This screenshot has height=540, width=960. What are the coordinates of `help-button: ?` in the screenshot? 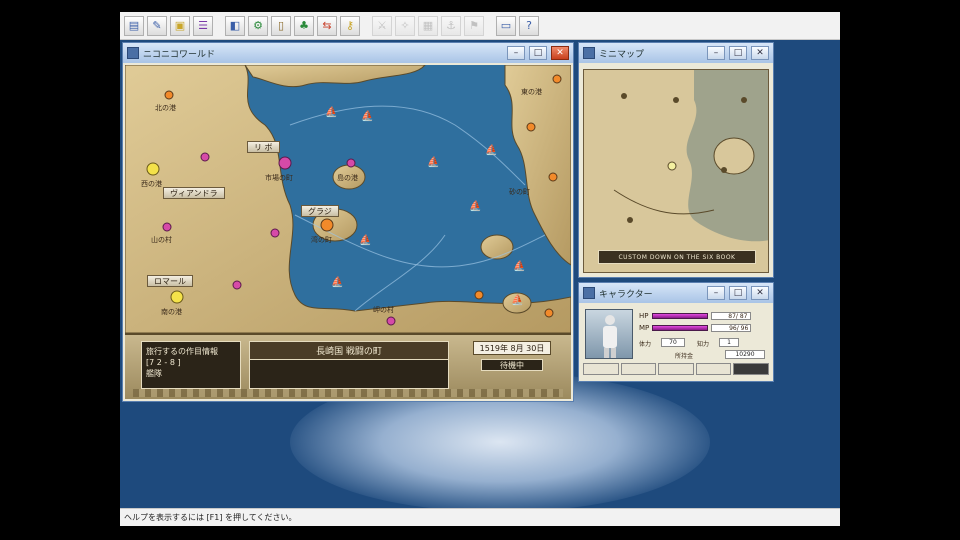 It's located at (529, 25).